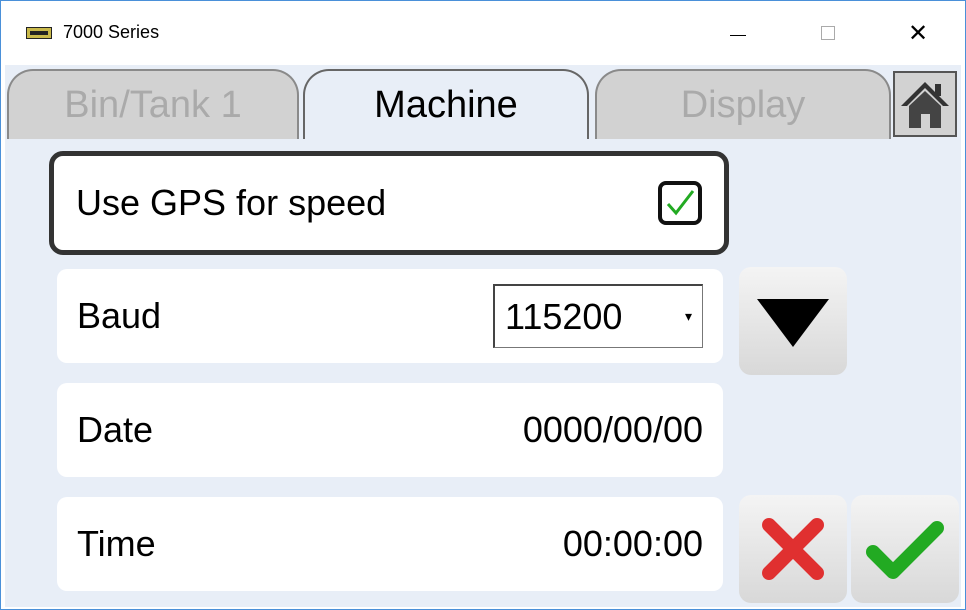 This screenshot has width=966, height=610. I want to click on baud-value: 115200, so click(564, 316).